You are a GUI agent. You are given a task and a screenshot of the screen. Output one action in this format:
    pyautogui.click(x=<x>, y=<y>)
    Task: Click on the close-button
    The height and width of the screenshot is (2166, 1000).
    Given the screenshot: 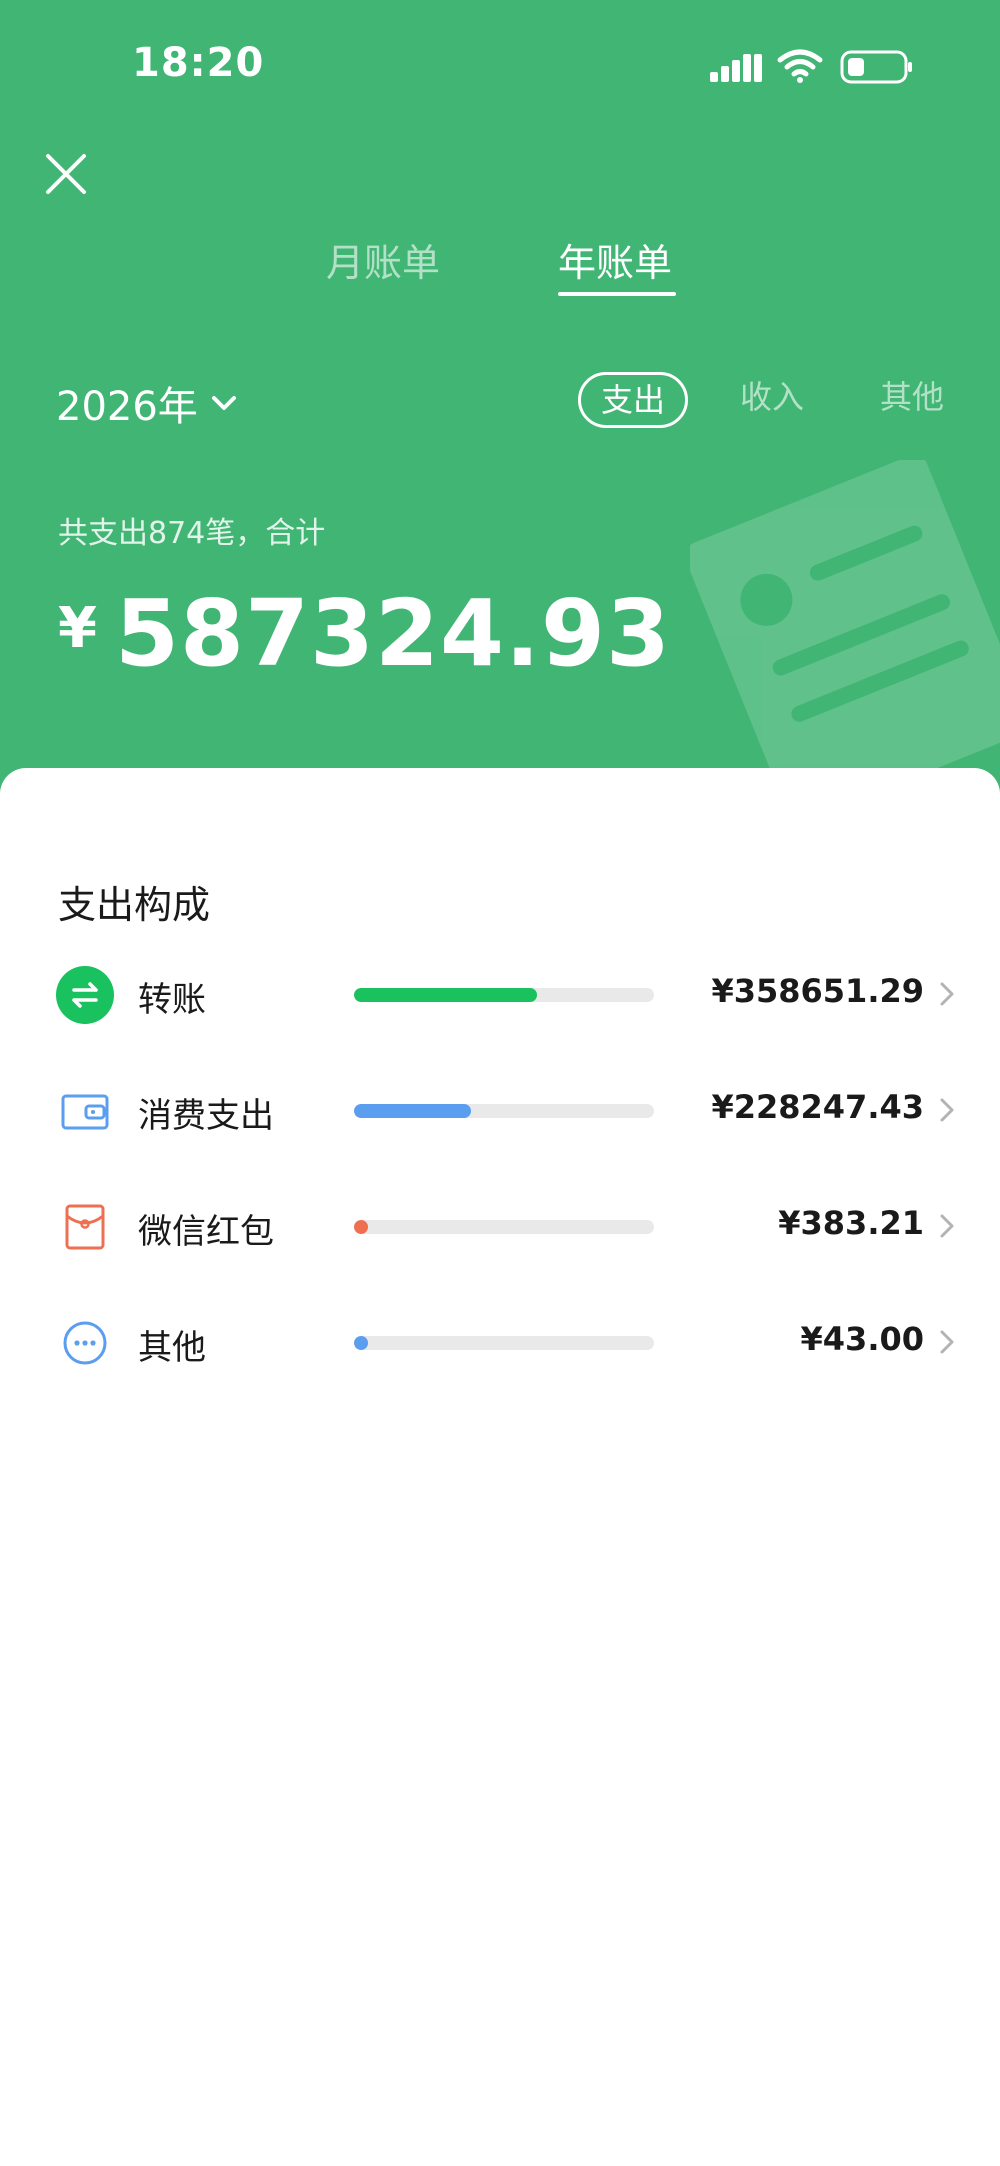 What is the action you would take?
    pyautogui.click(x=66, y=174)
    